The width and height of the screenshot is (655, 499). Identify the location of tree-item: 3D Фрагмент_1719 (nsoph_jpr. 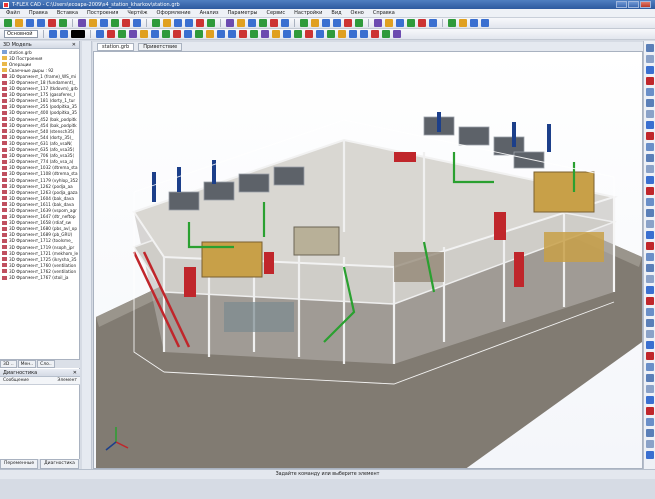
(40, 247).